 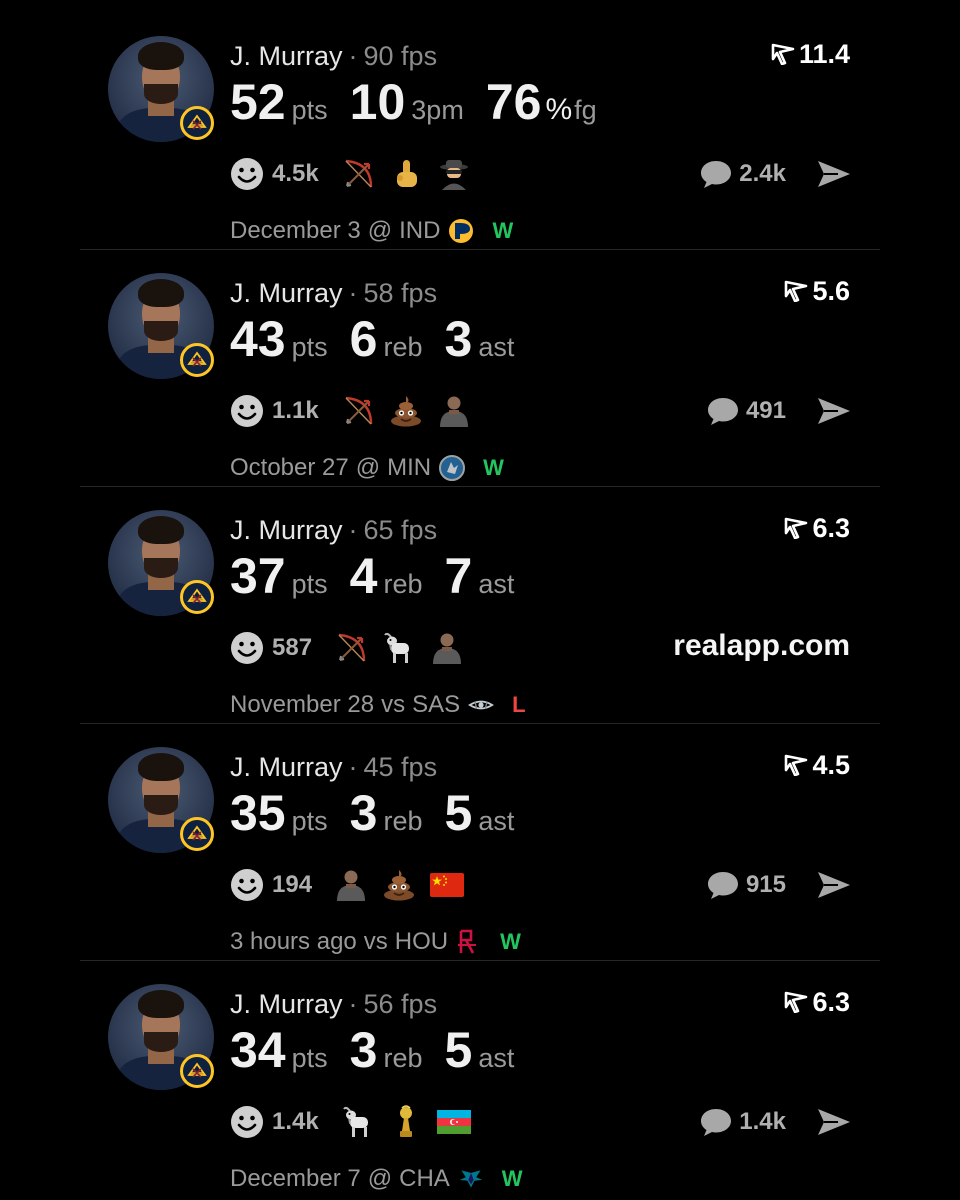 What do you see at coordinates (289, 467) in the screenshot?
I see `game-date: October 27` at bounding box center [289, 467].